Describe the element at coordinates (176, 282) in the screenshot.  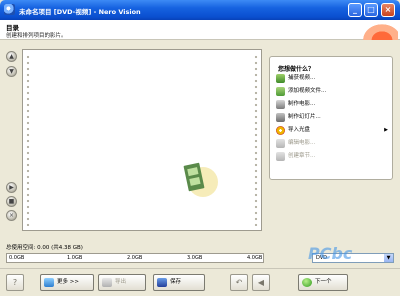
I see `save-button-label: 保存` at that location.